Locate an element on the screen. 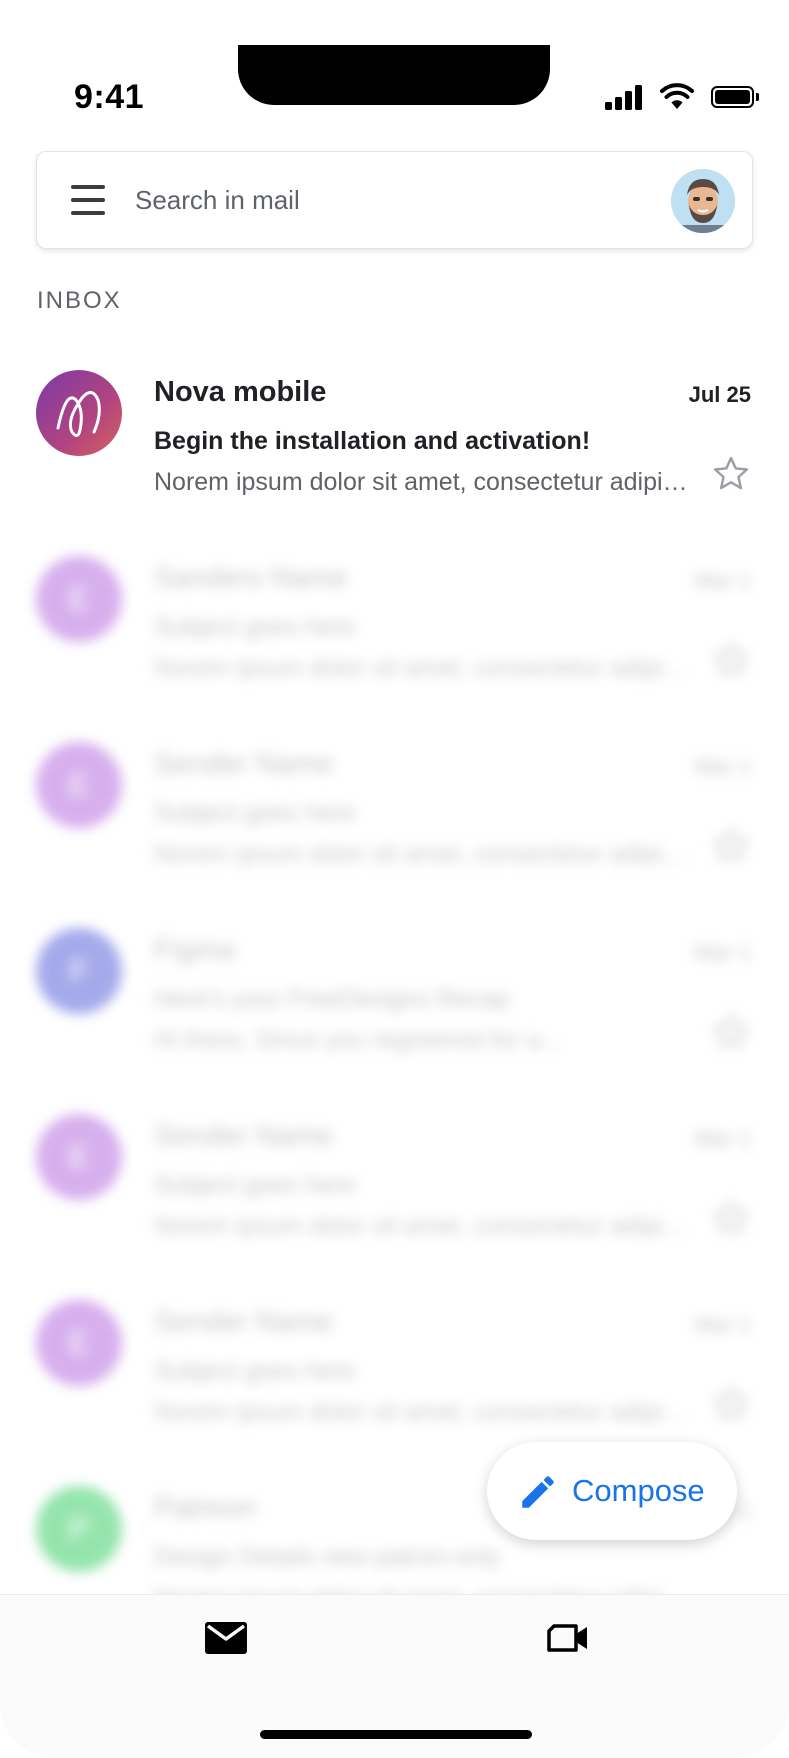 This screenshot has height=1758, width=789. pencil-icon is located at coordinates (538, 1492).